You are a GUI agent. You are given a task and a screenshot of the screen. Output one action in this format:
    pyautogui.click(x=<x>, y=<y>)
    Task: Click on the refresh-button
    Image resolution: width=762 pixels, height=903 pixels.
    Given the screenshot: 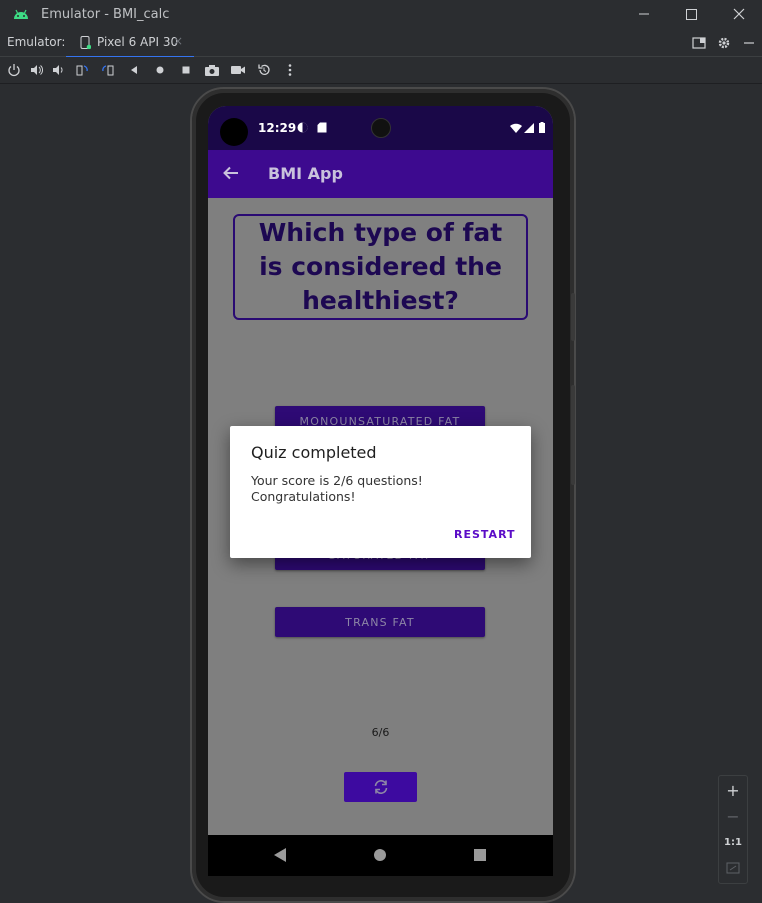 What is the action you would take?
    pyautogui.click(x=380, y=787)
    